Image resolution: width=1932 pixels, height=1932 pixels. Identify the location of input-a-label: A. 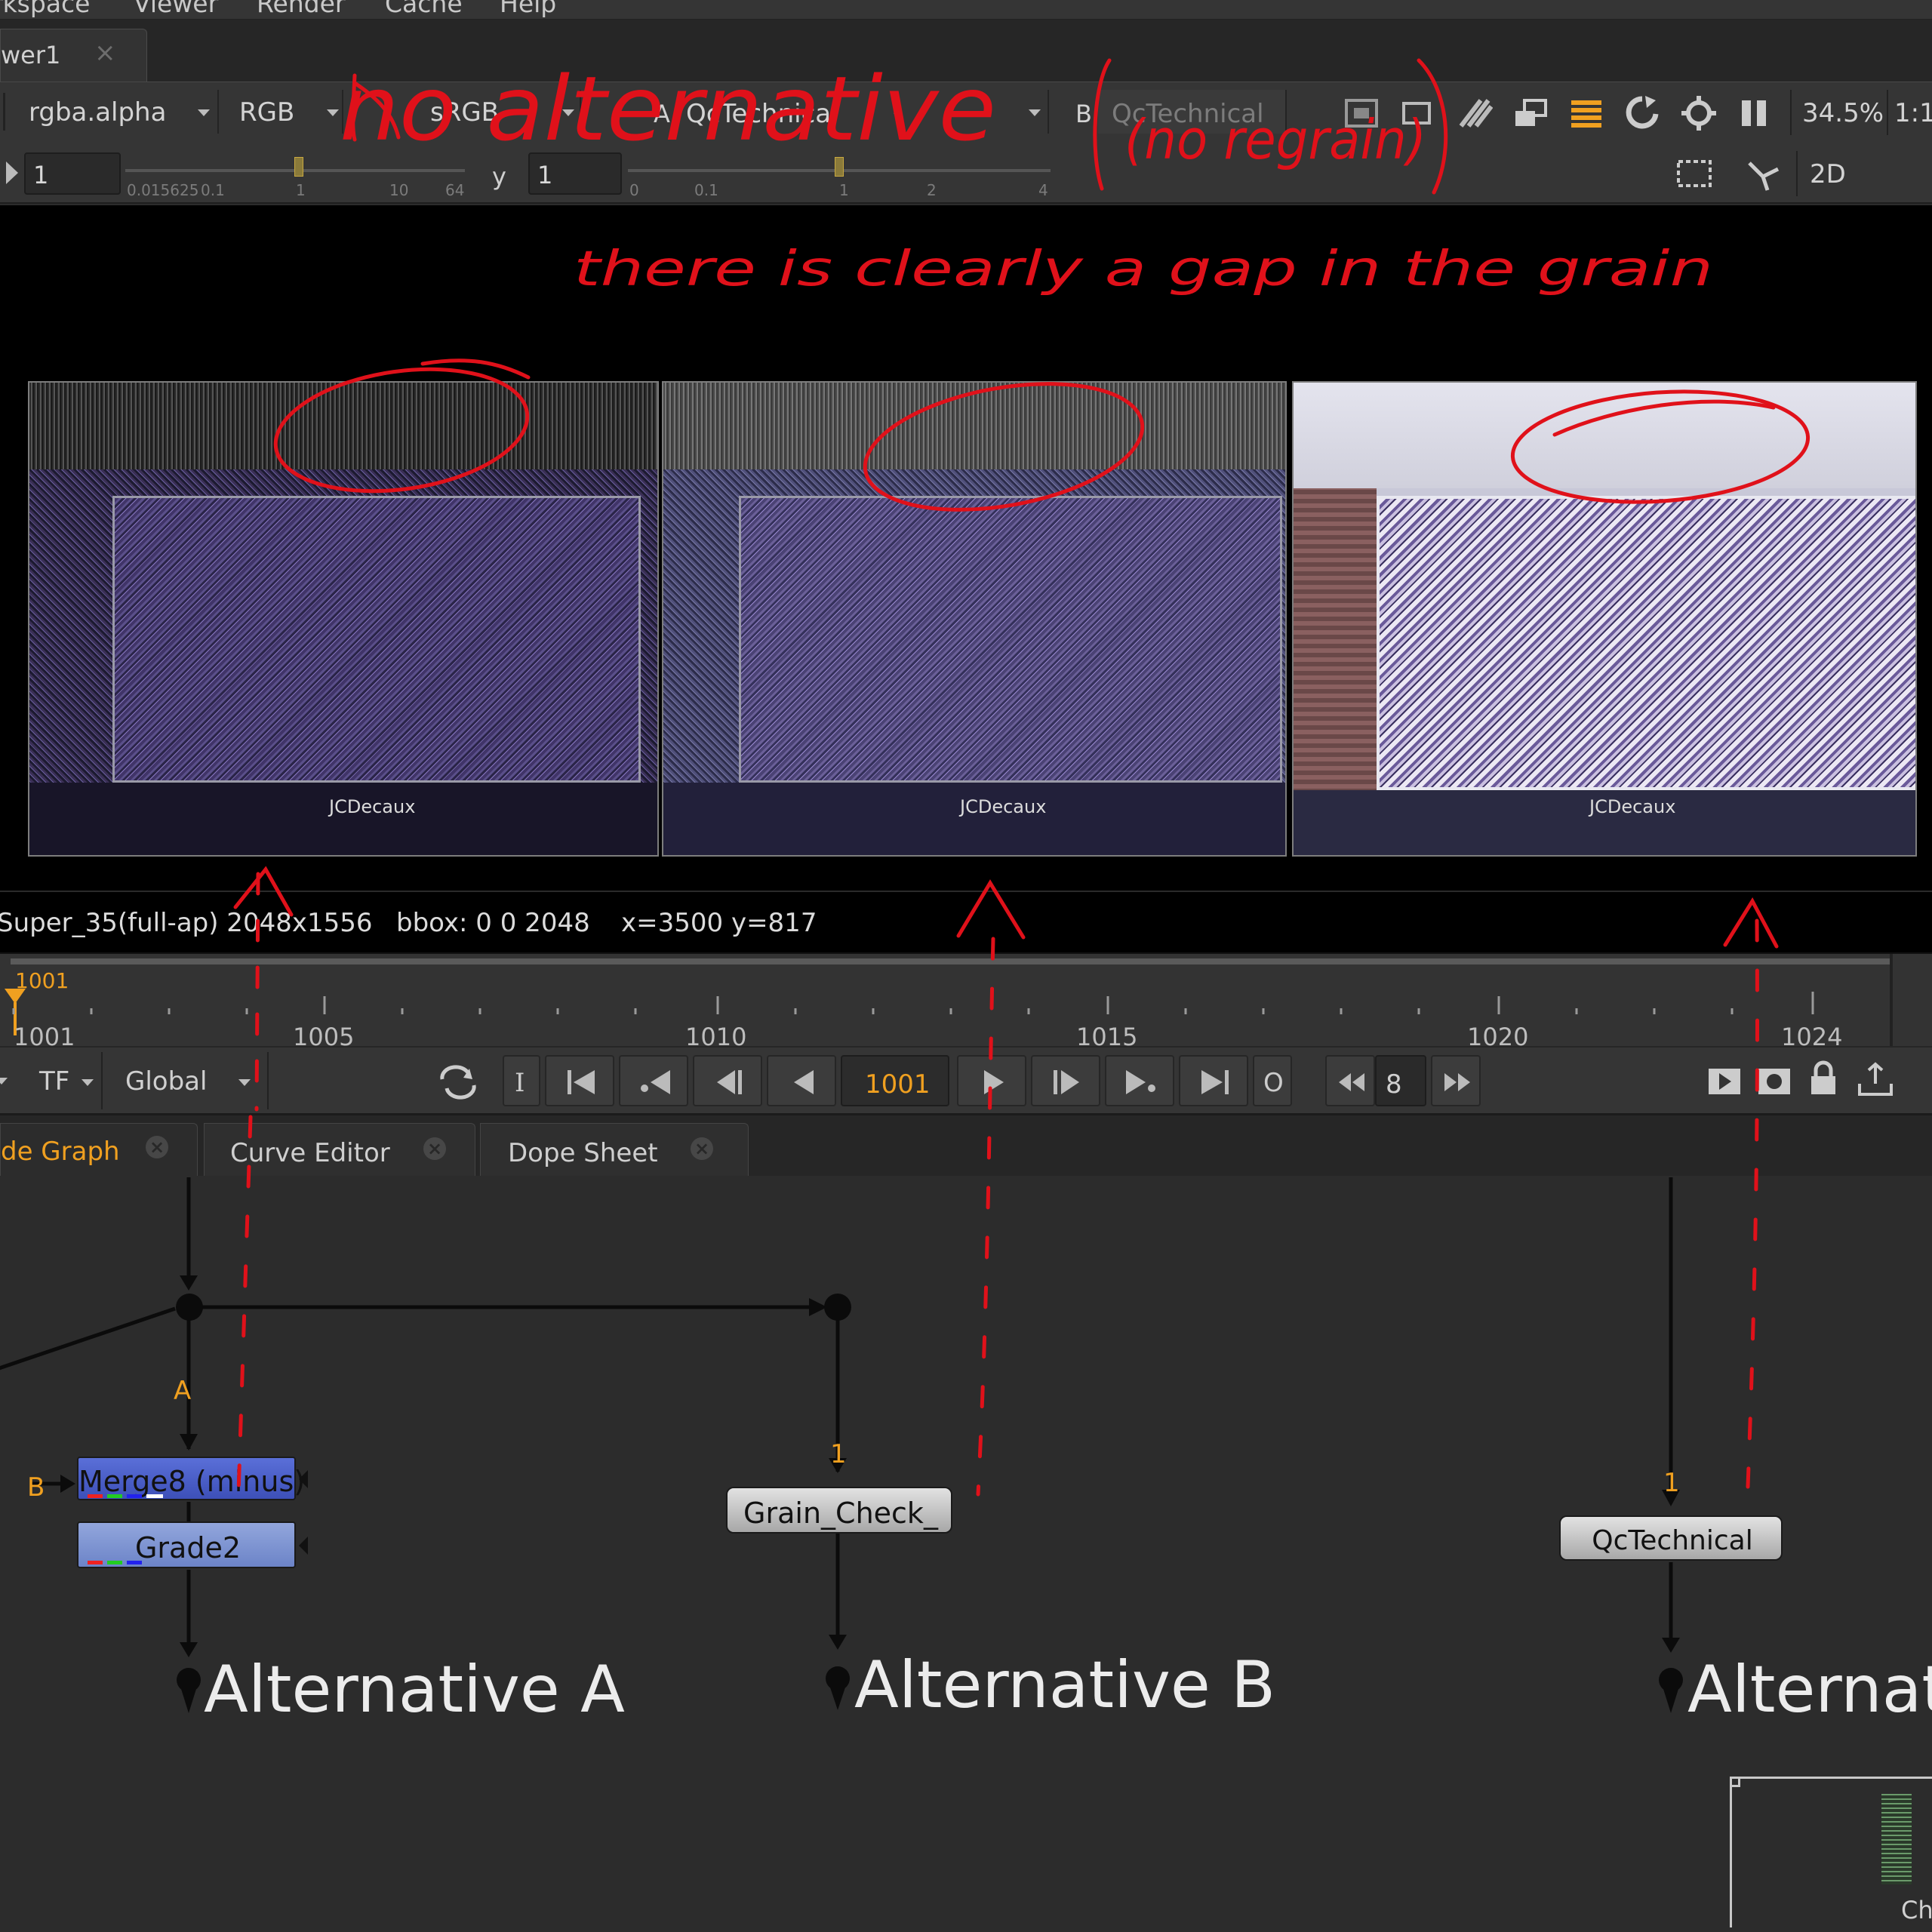
(183, 1391).